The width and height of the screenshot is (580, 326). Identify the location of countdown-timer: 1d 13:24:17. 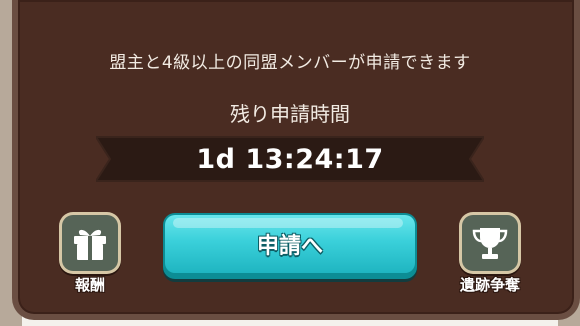
(290, 159).